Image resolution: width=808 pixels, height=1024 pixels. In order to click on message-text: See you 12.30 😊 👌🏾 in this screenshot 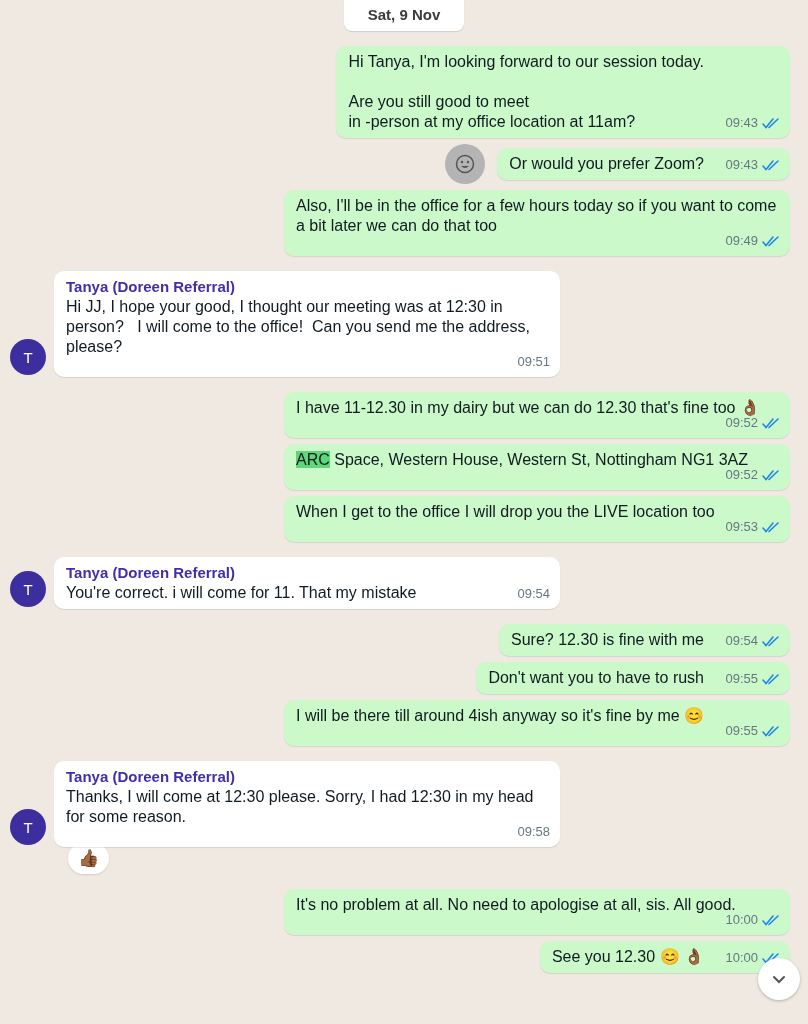, I will do `click(627, 957)`.